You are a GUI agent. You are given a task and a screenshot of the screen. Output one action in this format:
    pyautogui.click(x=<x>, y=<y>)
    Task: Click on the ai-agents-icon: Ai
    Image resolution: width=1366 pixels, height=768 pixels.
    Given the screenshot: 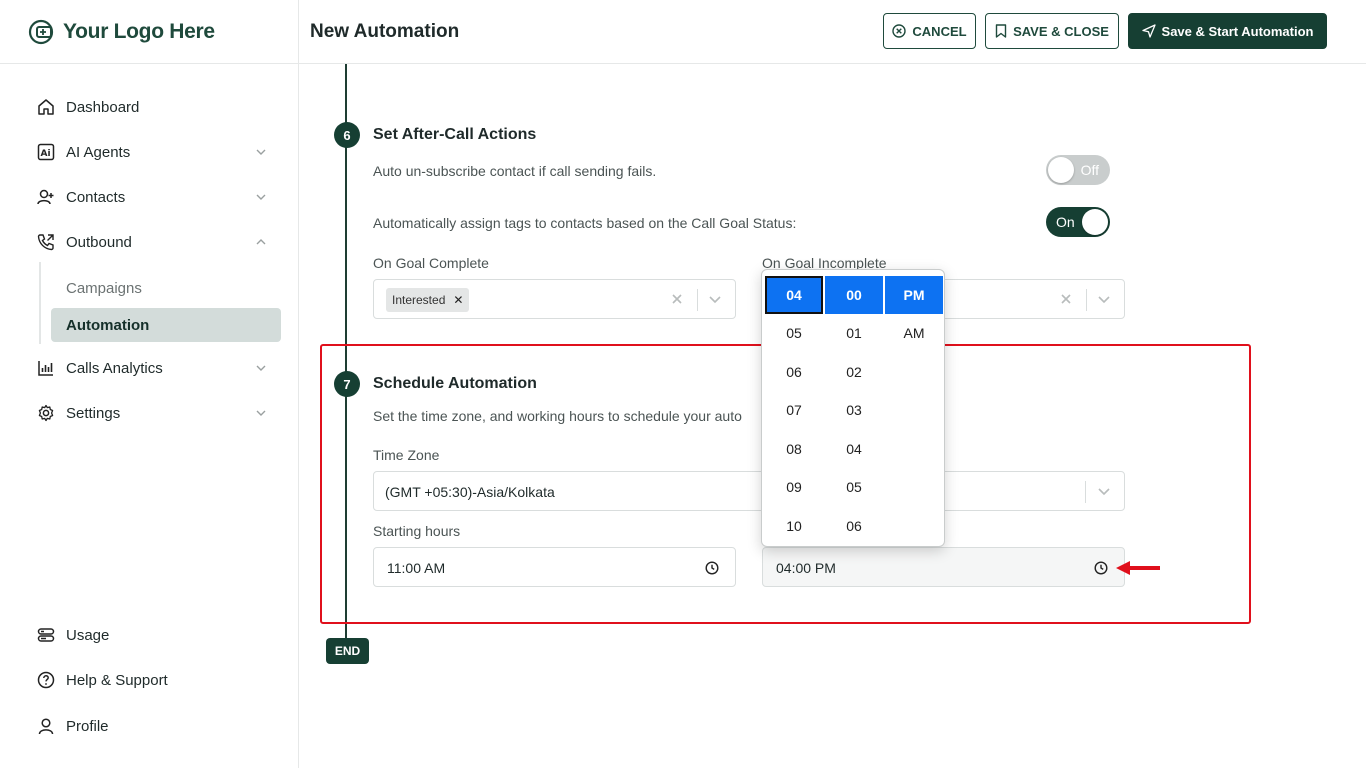 What is the action you would take?
    pyautogui.click(x=46, y=152)
    